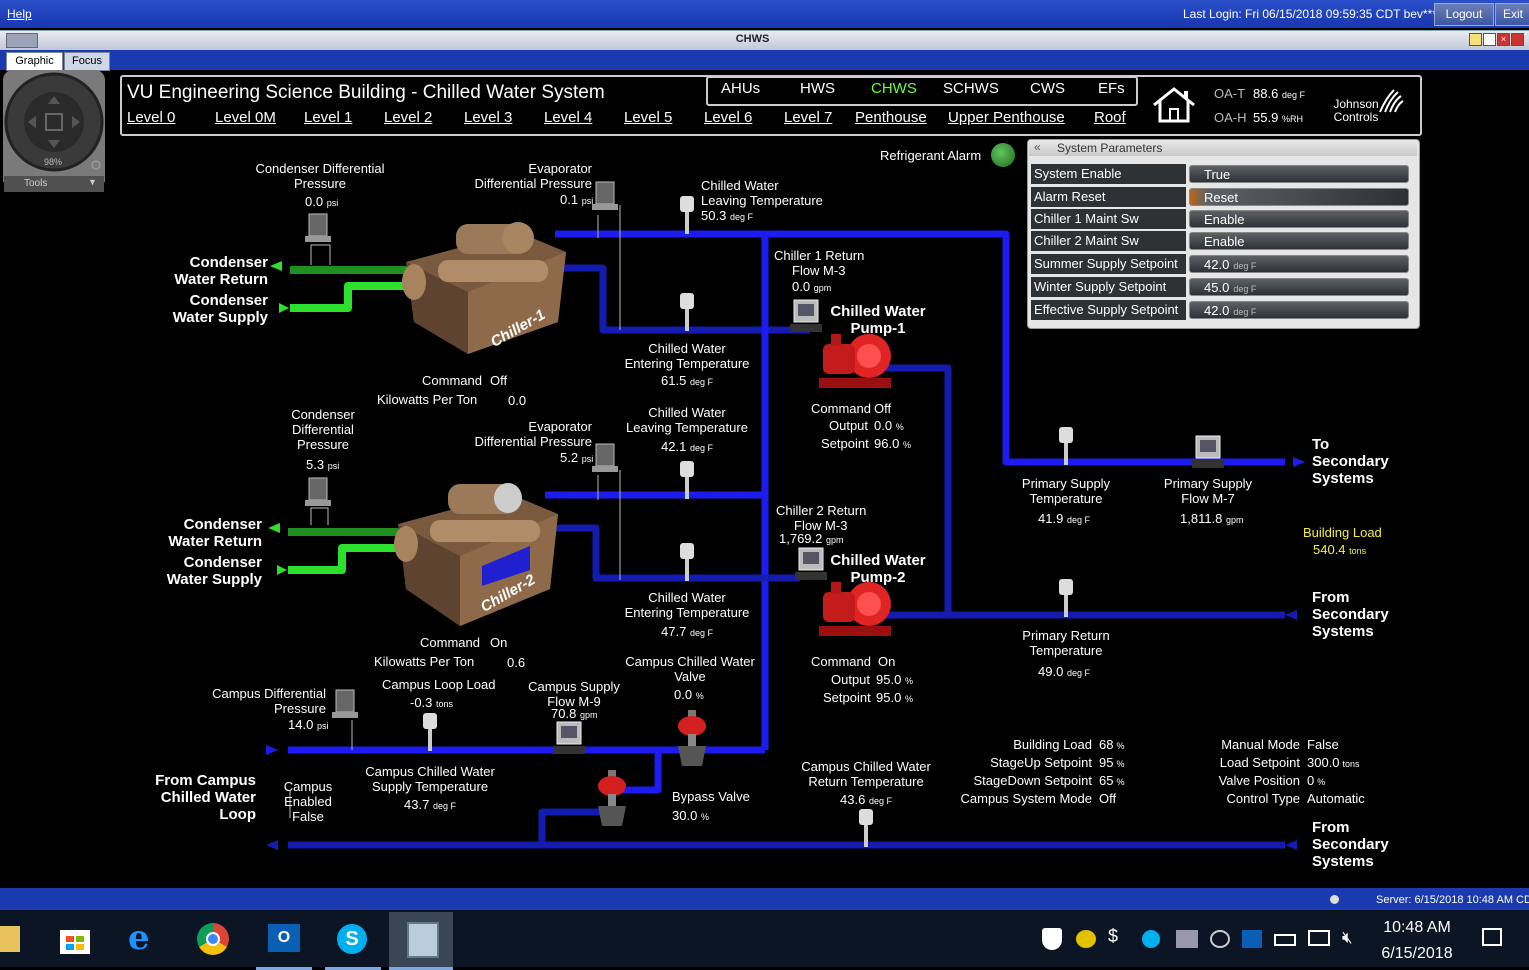  What do you see at coordinates (1111, 88) in the screenshot?
I see `nav-efs: EFs` at bounding box center [1111, 88].